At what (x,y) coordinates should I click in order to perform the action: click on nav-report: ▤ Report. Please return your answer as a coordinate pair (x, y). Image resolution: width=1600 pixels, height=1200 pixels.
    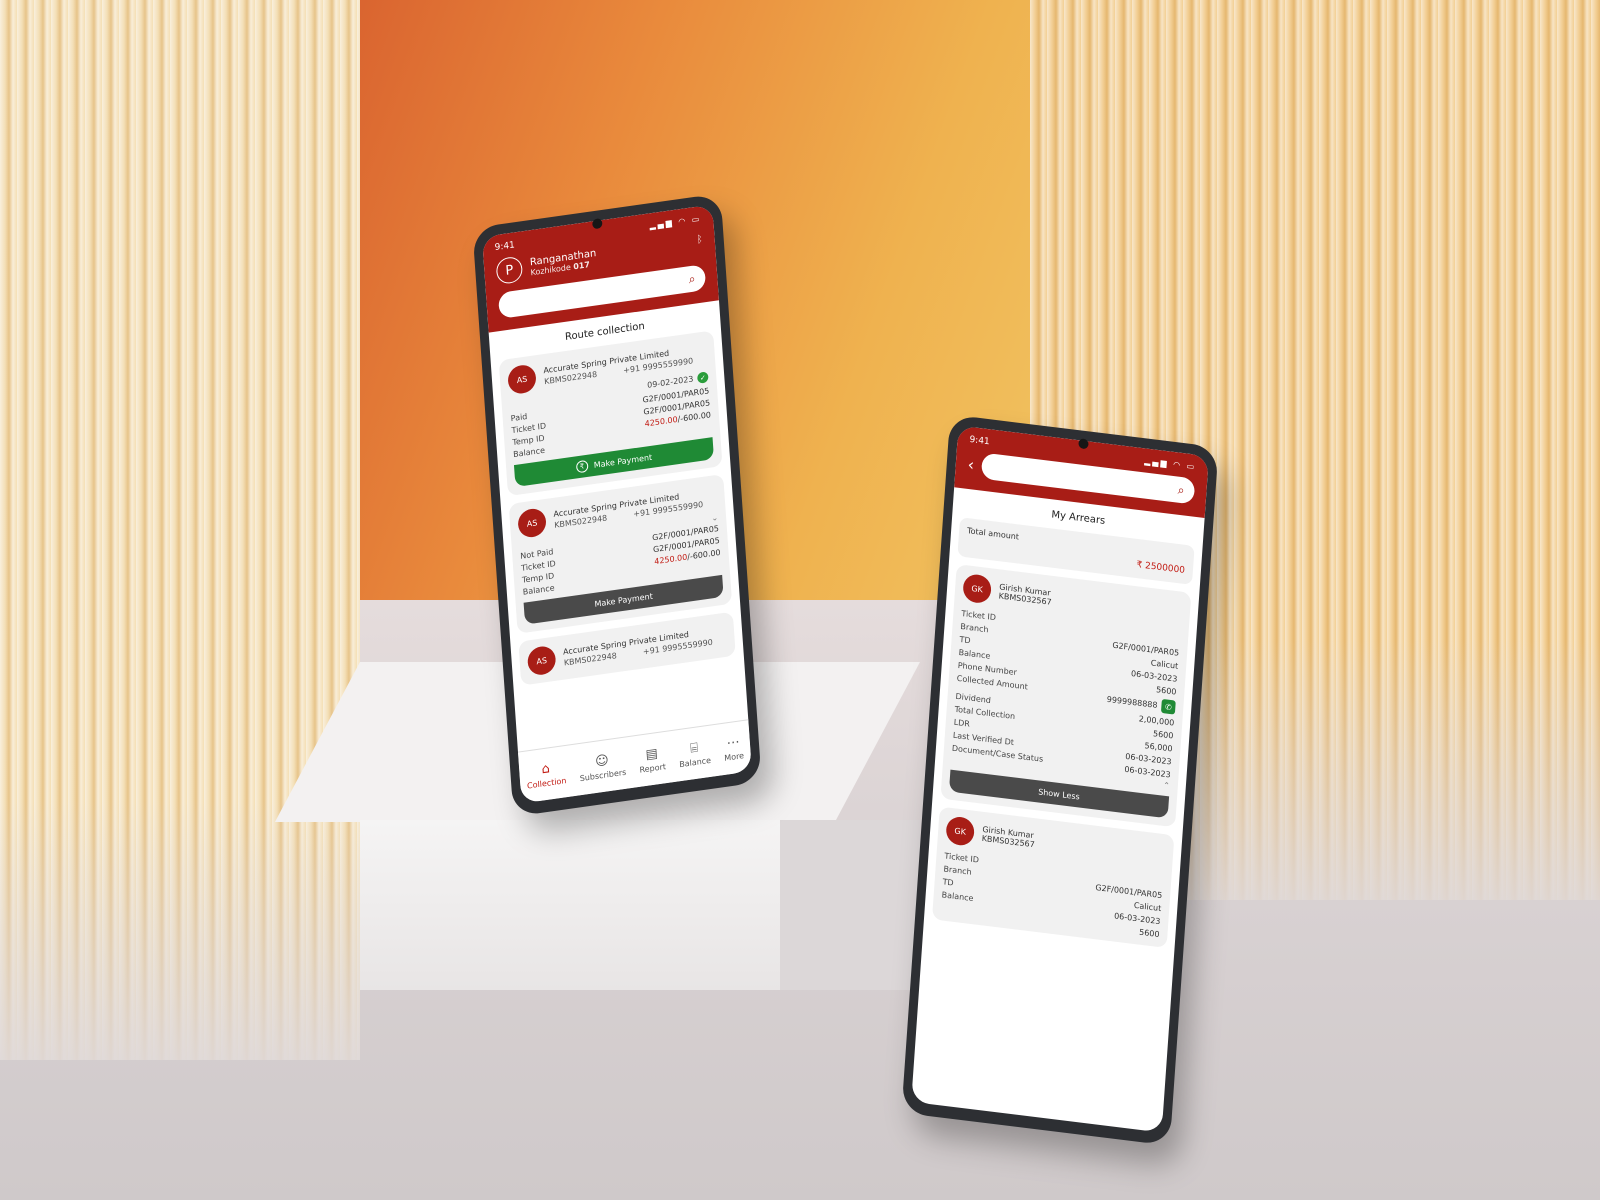
    Looking at the image, I should click on (652, 760).